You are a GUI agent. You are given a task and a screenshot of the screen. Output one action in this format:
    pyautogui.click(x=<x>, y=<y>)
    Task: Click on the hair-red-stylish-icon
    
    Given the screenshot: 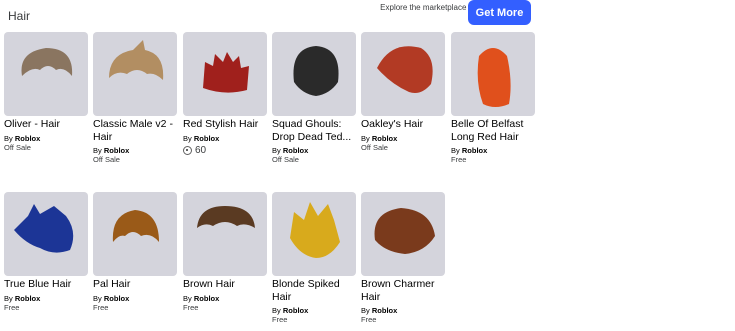 What is the action you would take?
    pyautogui.click(x=226, y=72)
    